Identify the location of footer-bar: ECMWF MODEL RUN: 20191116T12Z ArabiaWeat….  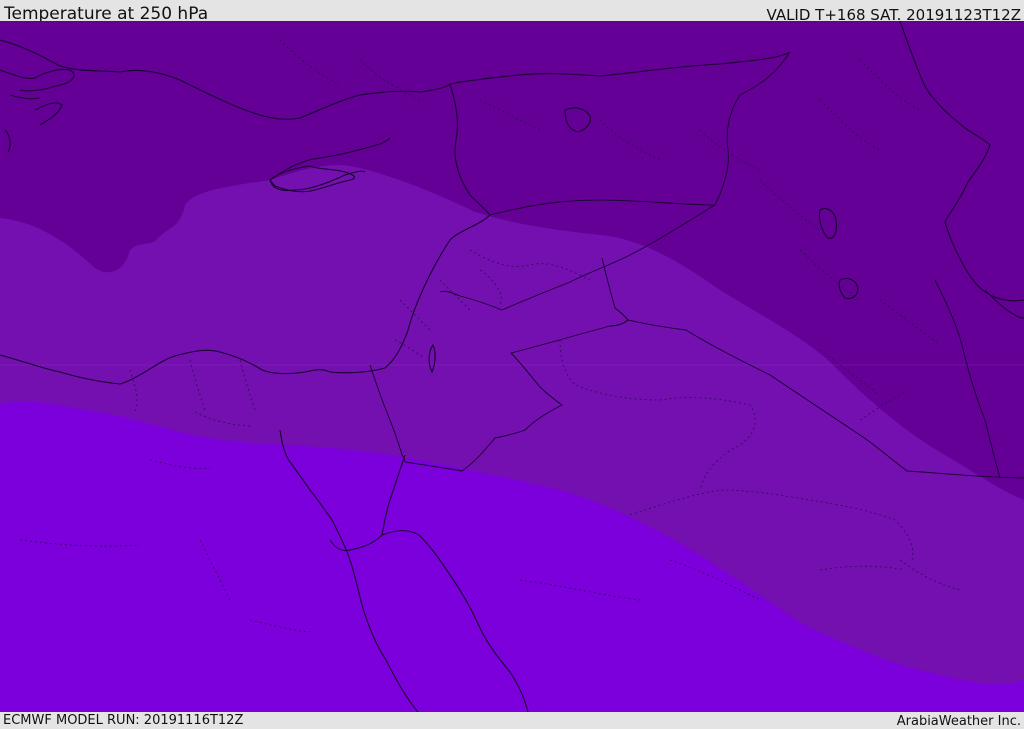
(512, 720).